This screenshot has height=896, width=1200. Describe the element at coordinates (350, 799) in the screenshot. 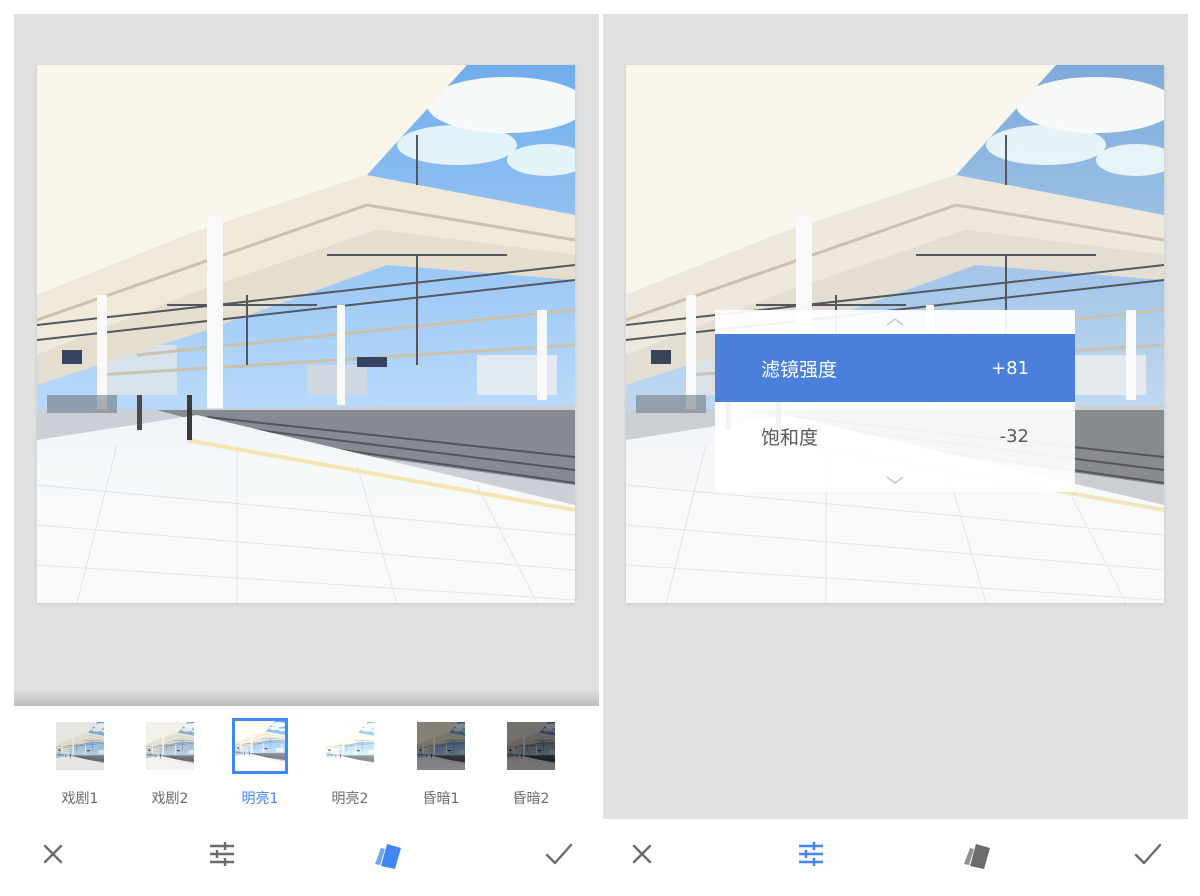

I see `filter-label: 明亮2` at that location.